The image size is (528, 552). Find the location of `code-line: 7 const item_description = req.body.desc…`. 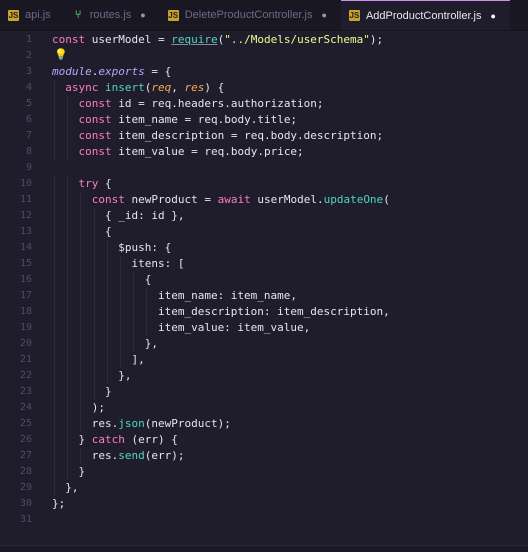

code-line: 7 const item_description = req.body.desc… is located at coordinates (264, 136).